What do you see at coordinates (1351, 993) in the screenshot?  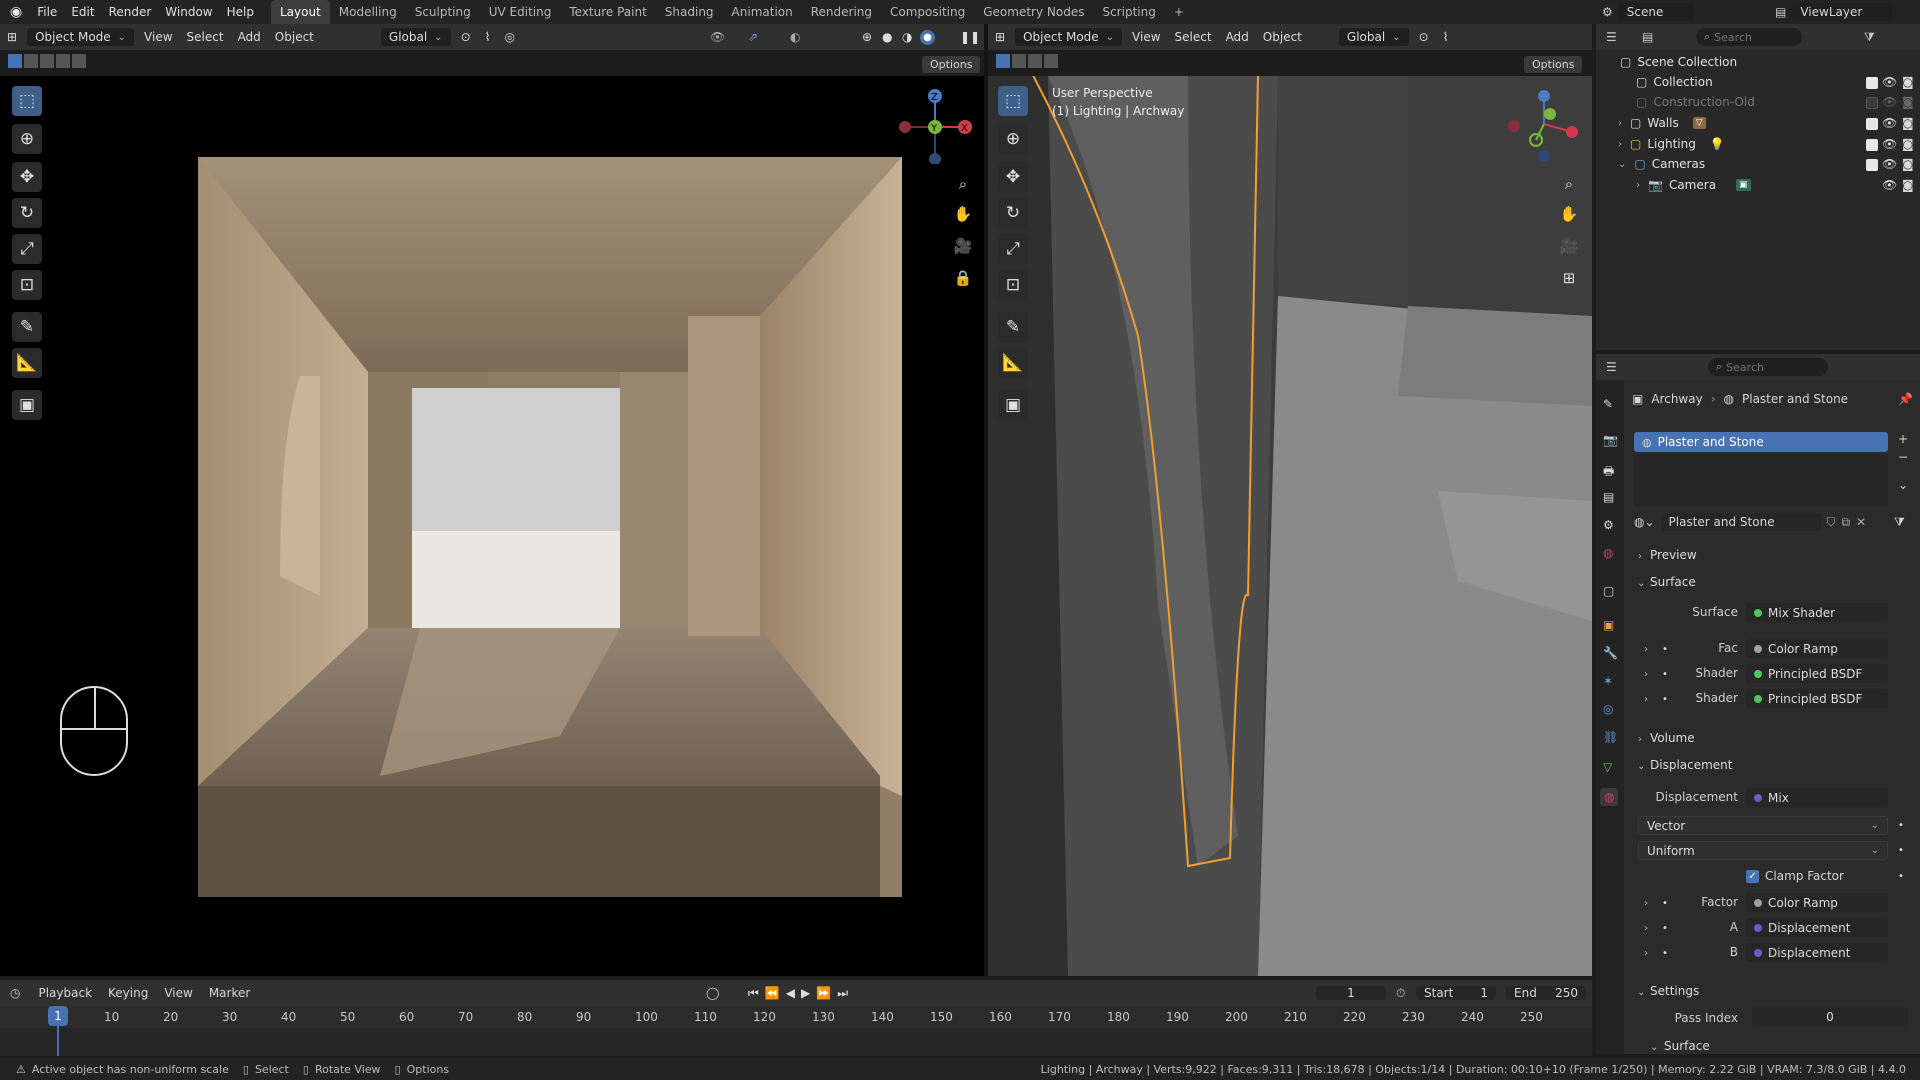 I see `current-frame-field: 1` at bounding box center [1351, 993].